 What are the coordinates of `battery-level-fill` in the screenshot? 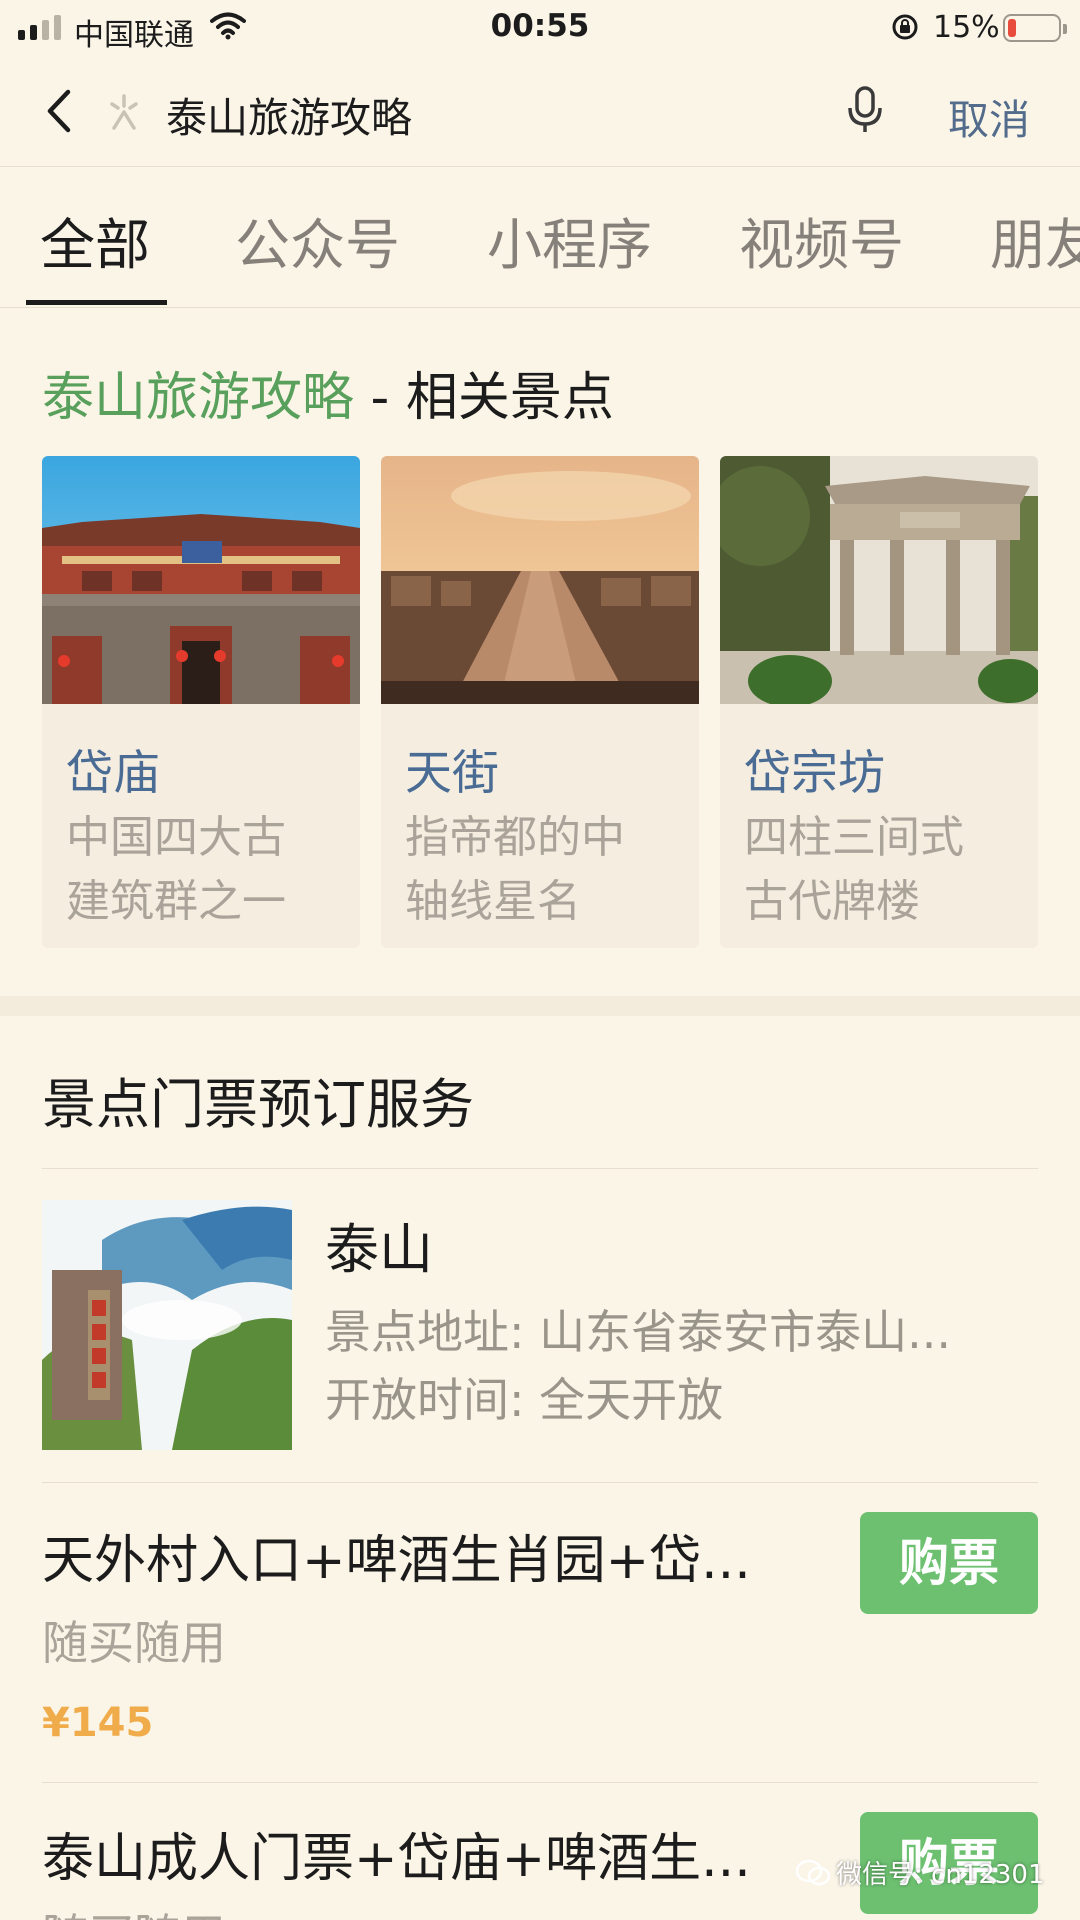 It's located at (1012, 28).